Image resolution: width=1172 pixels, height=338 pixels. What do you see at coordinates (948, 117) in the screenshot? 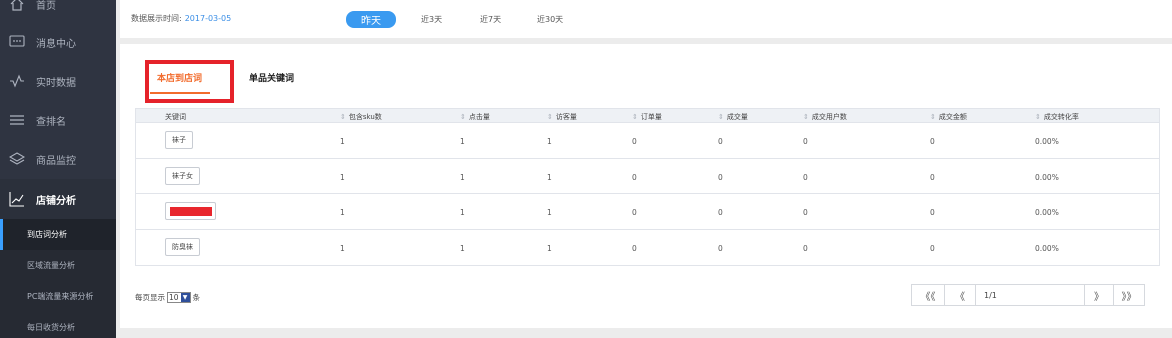
I see `column-header-amount: ⇕ 成交金额` at bounding box center [948, 117].